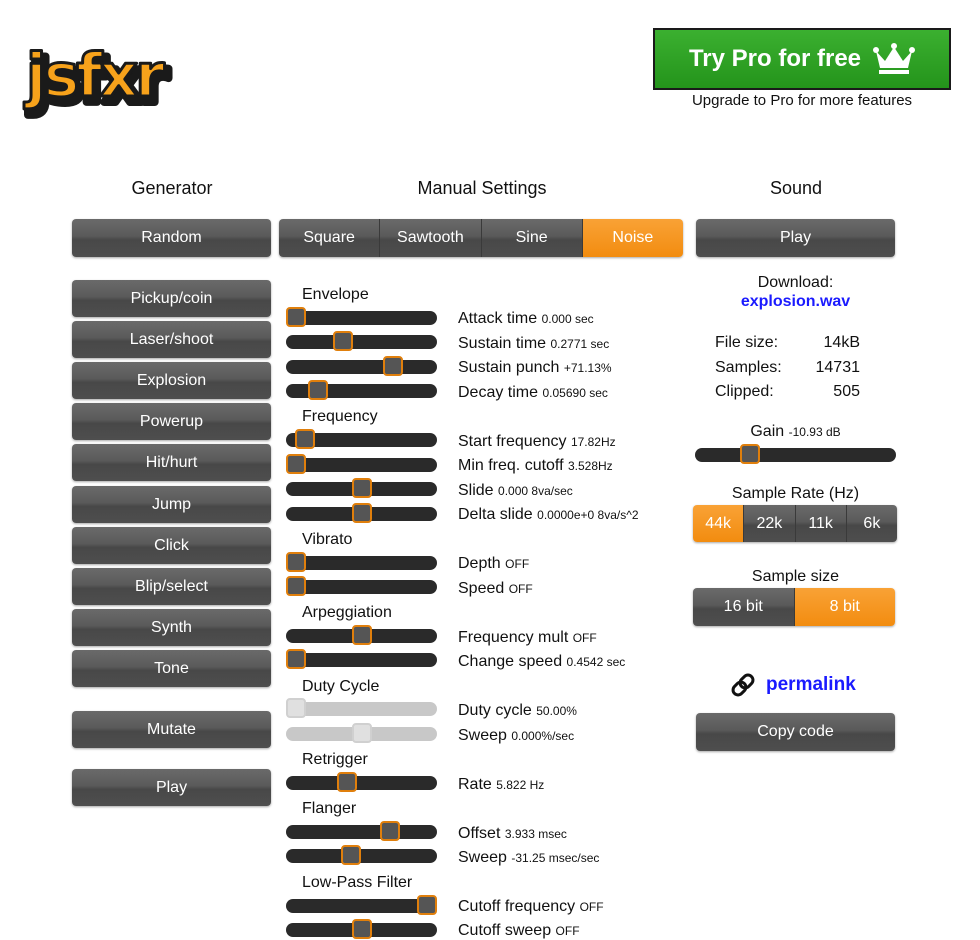  What do you see at coordinates (719, 523) in the screenshot?
I see `sample-rate-44k: 44k` at bounding box center [719, 523].